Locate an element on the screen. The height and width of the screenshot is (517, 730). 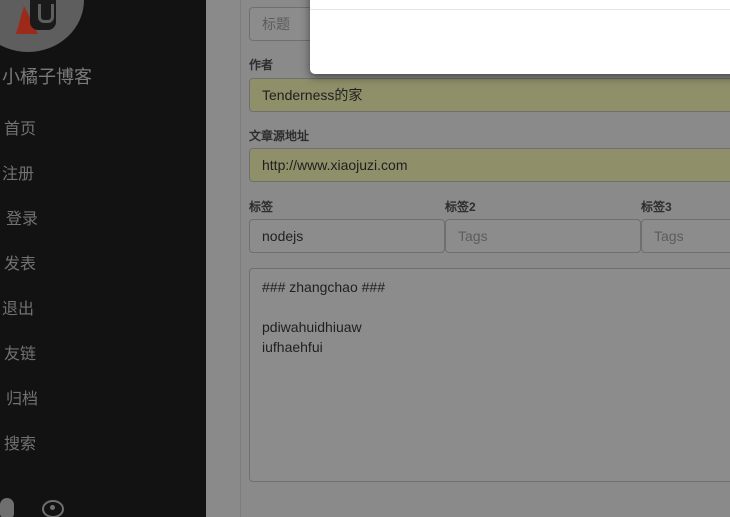
nav-item-links: 友链 is located at coordinates (19, 365).